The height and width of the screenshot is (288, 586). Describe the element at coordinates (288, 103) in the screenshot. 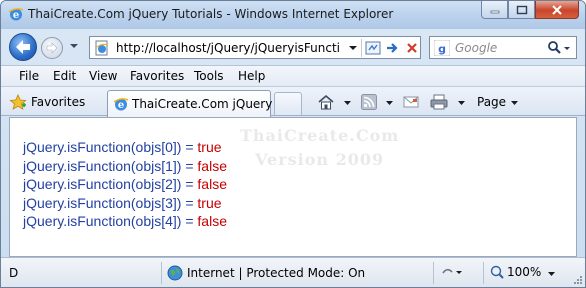

I see `new-tab-button` at that location.